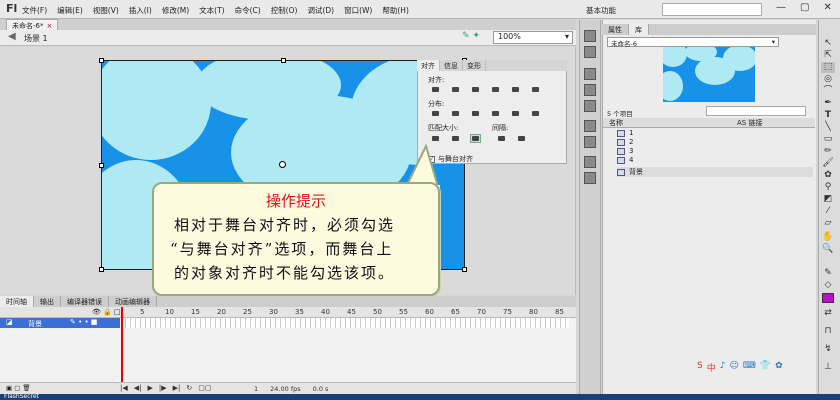 Image resolution: width=840 pixels, height=400 pixels. Describe the element at coordinates (475, 89) in the screenshot. I see `align-right-icon` at that location.